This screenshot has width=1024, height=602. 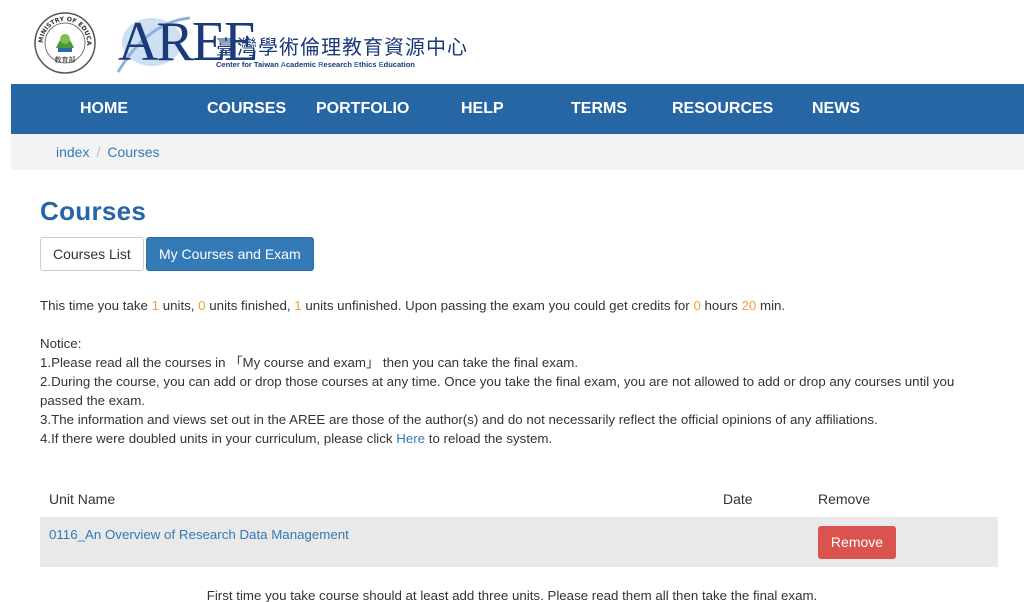 What do you see at coordinates (836, 109) in the screenshot?
I see `nav-news: NEWS` at bounding box center [836, 109].